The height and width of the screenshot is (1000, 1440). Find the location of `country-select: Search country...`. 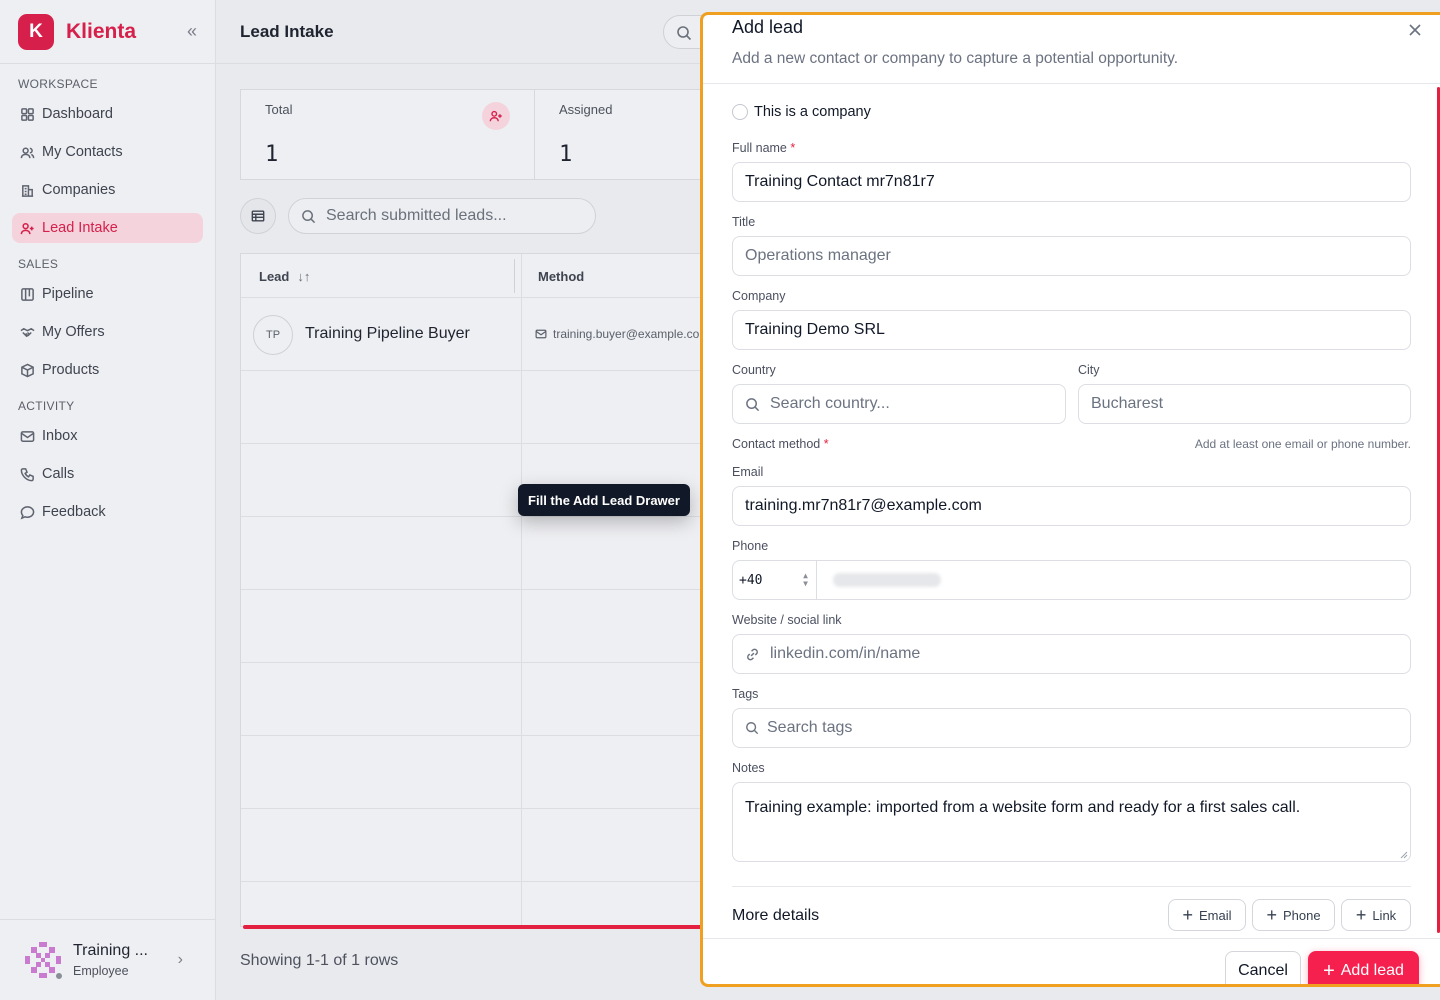

country-select: Search country... is located at coordinates (899, 404).